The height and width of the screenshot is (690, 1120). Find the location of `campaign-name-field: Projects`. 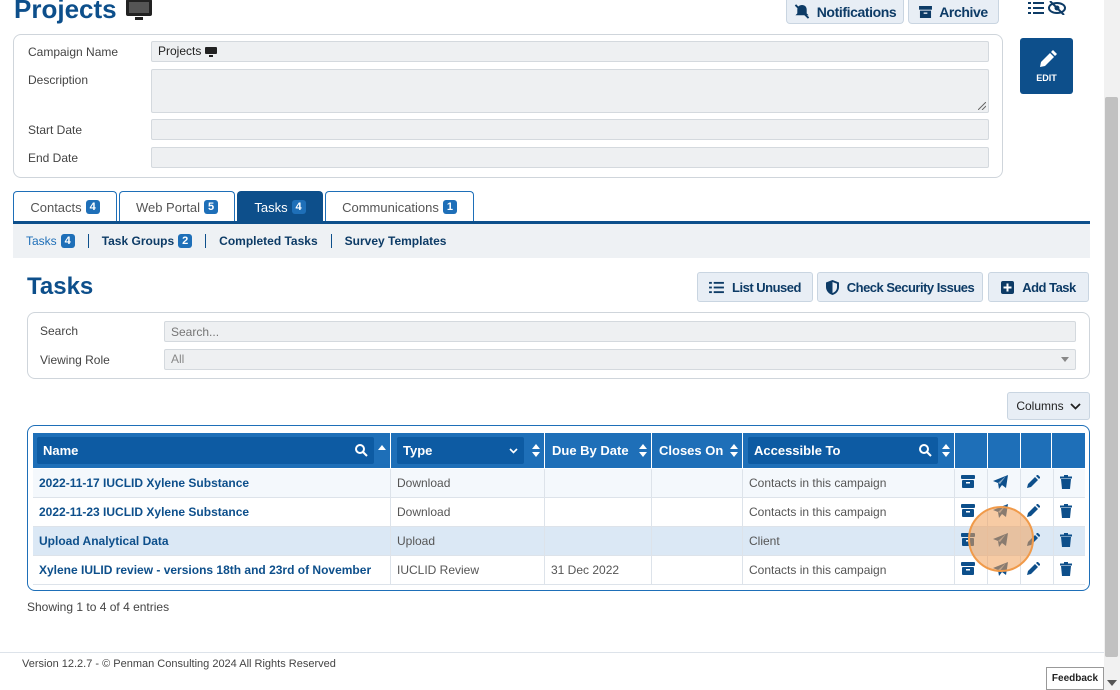

campaign-name-field: Projects is located at coordinates (570, 51).